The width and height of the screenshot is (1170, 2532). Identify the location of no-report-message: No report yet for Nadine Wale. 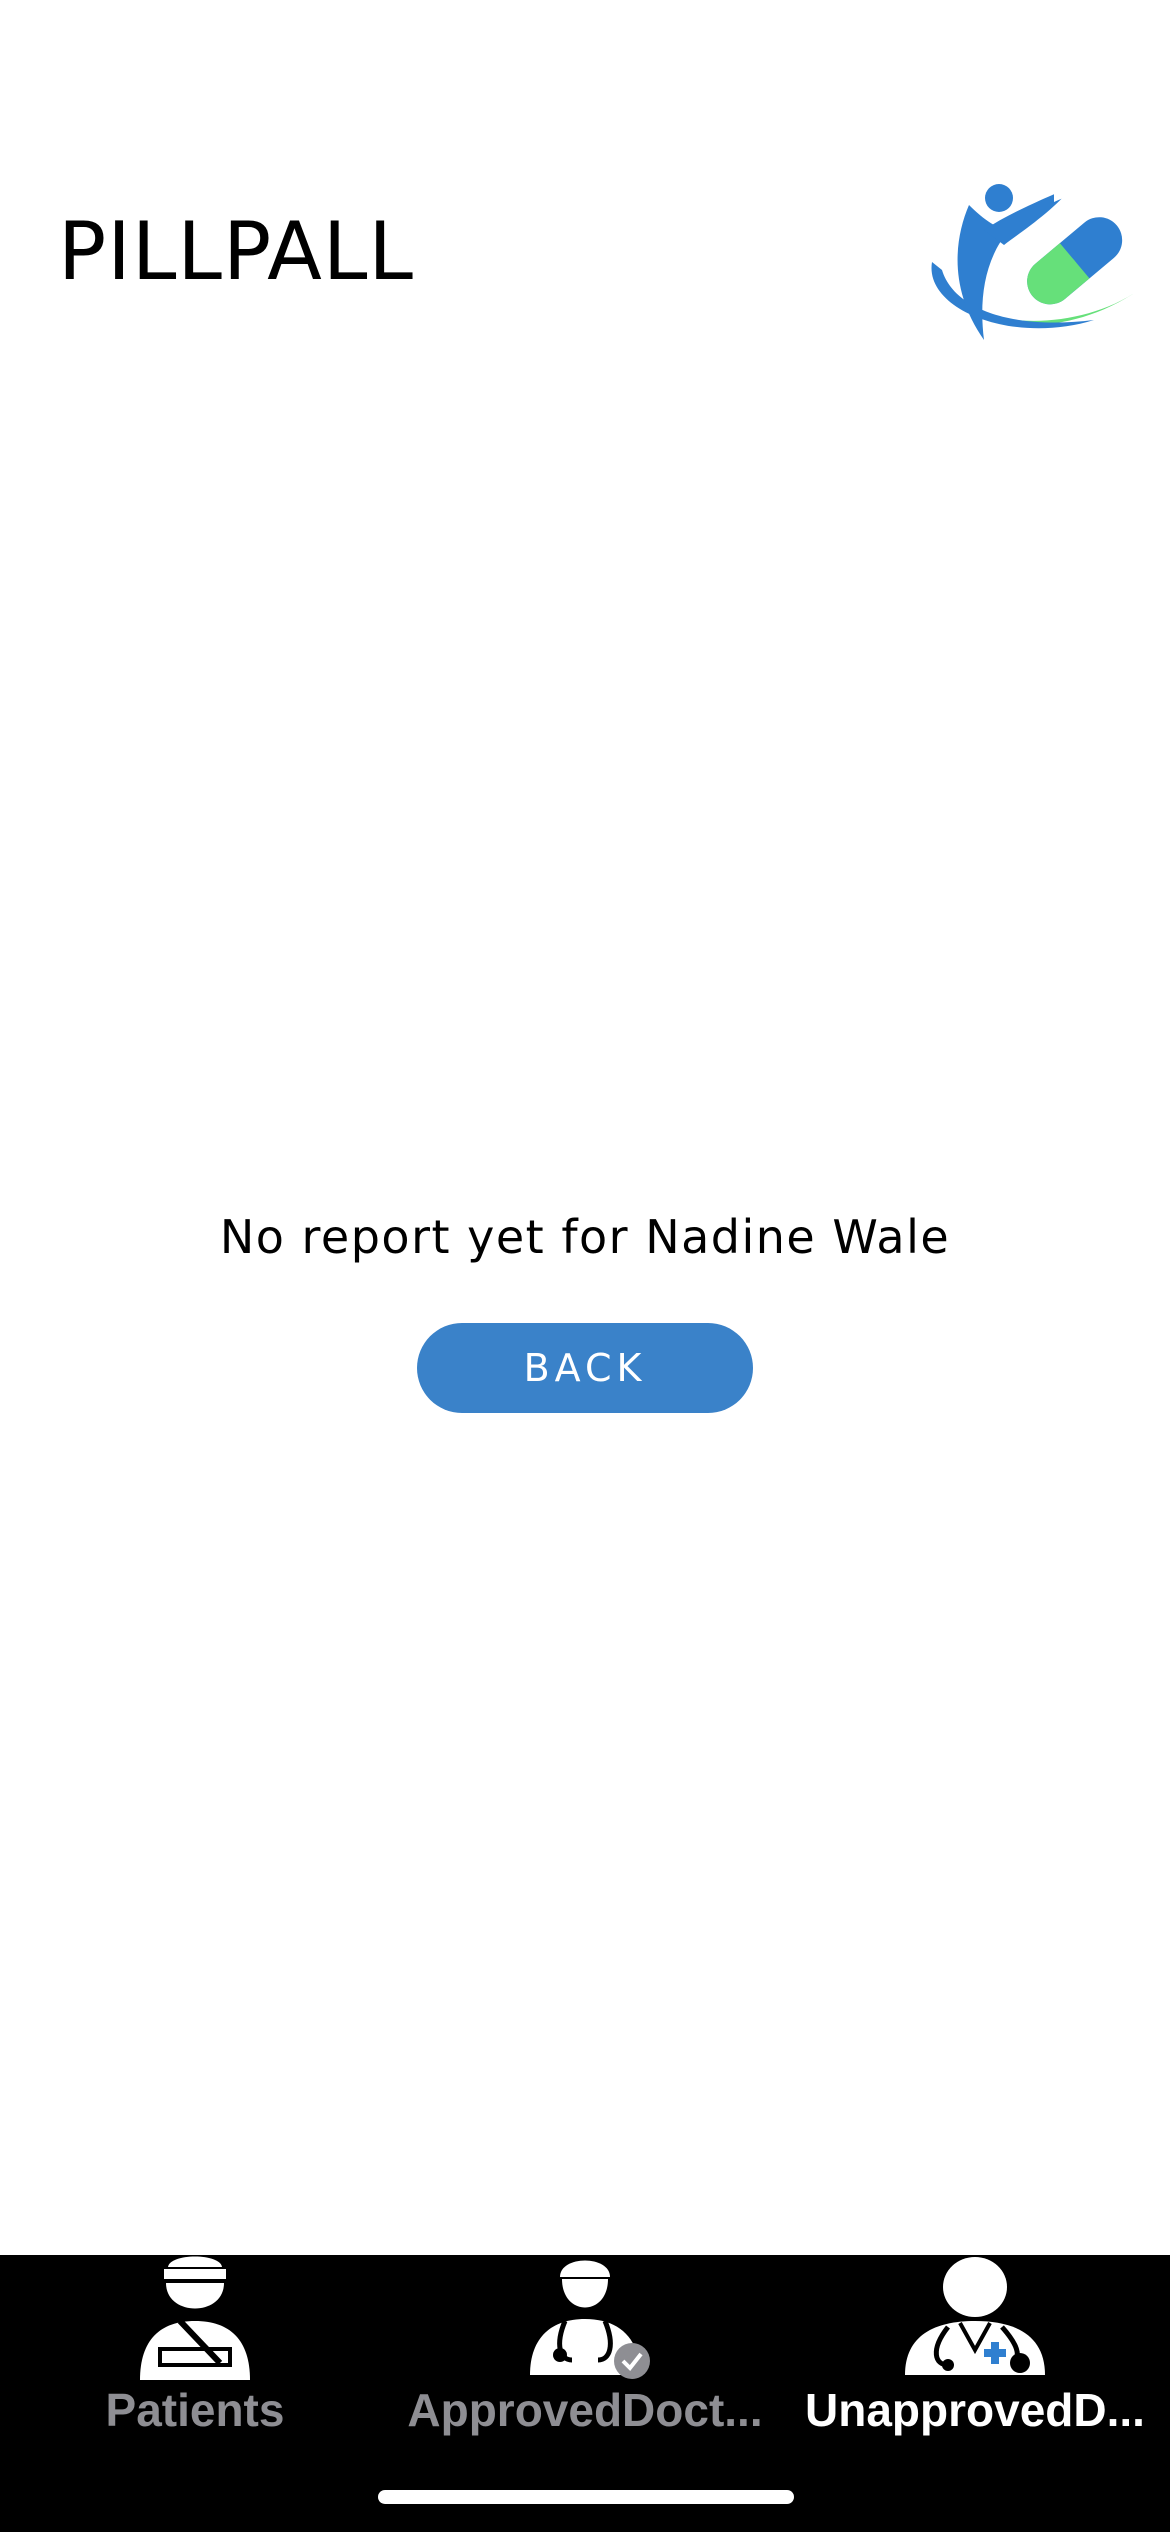
(585, 1237).